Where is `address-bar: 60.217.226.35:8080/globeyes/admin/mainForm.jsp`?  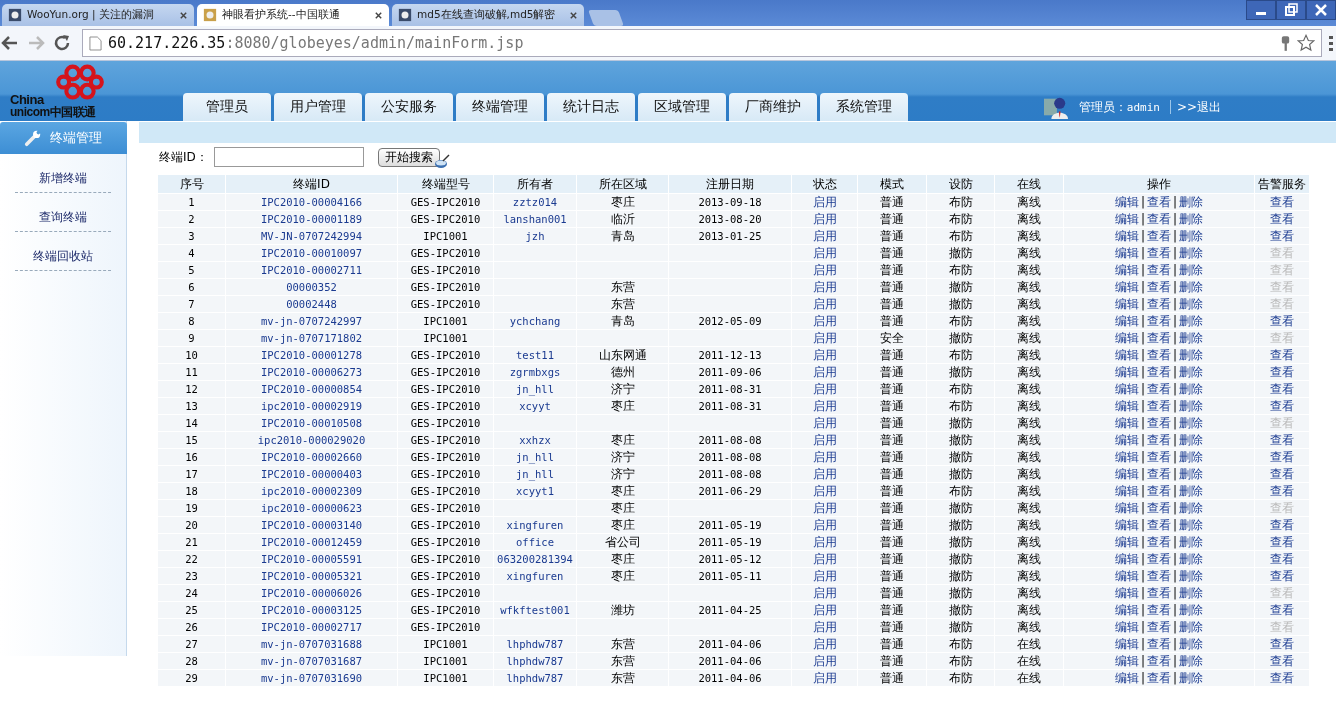
address-bar: 60.217.226.35:8080/globeyes/admin/mainForm.jsp is located at coordinates (702, 43).